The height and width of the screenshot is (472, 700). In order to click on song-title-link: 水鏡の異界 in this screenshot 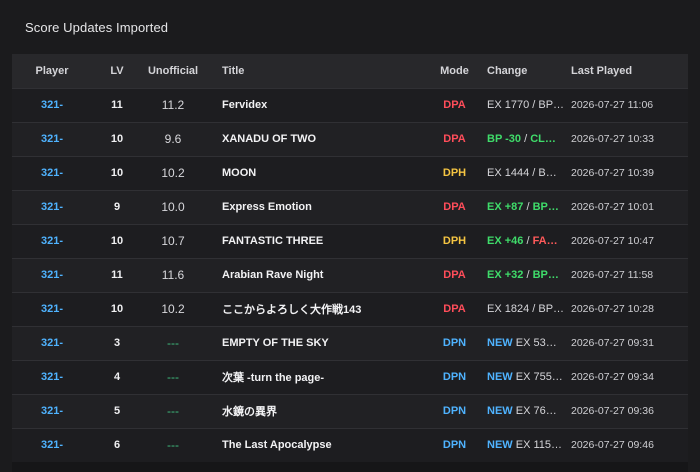, I will do `click(318, 411)`.